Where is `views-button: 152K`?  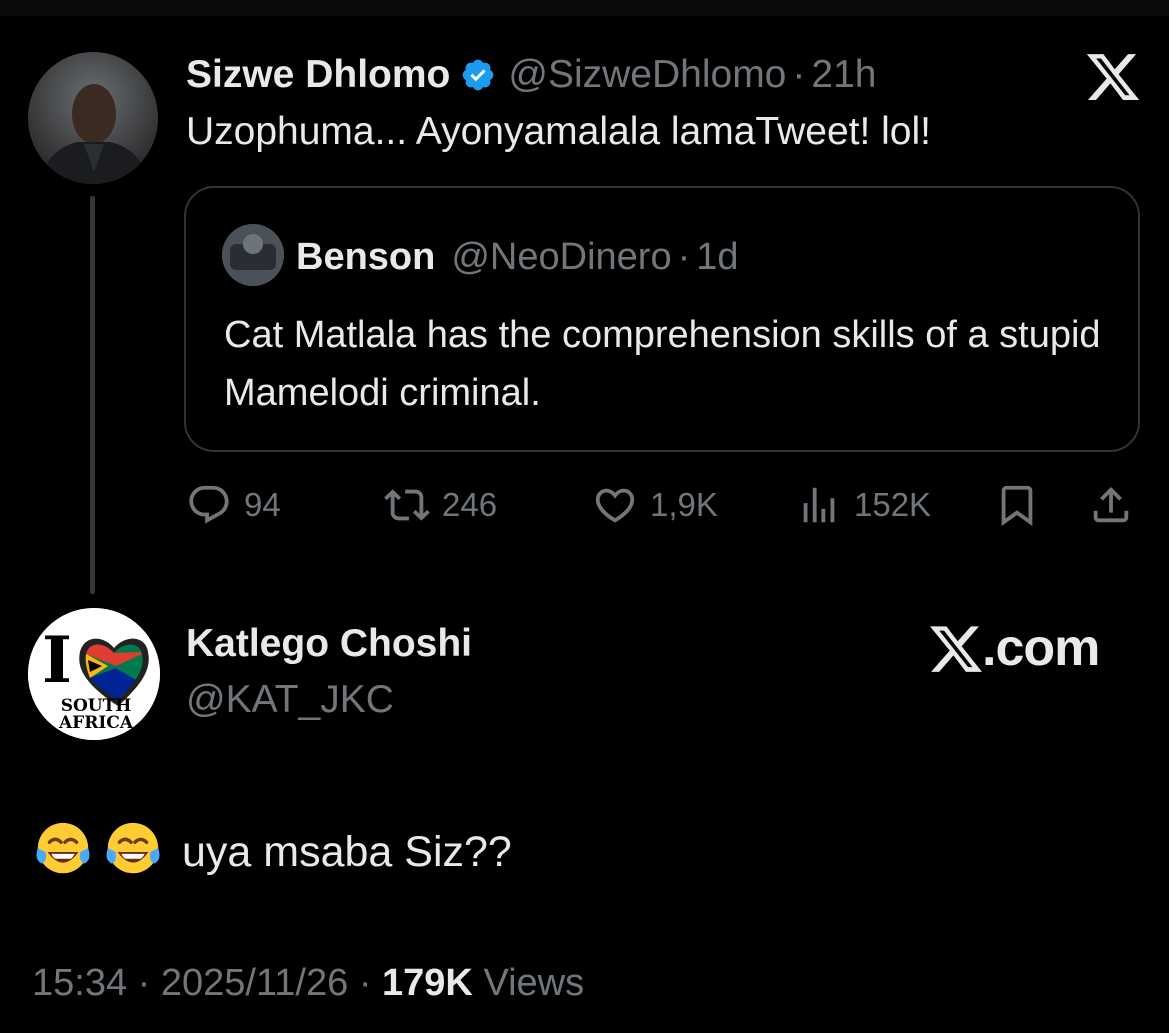
views-button: 152K is located at coordinates (863, 505).